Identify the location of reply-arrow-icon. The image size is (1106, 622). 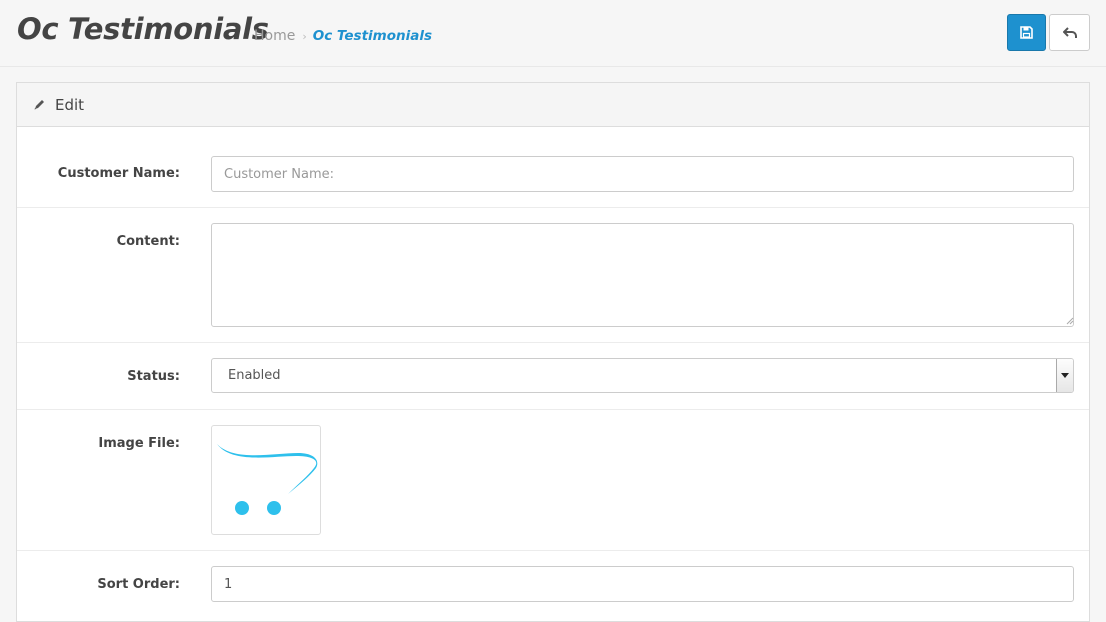
(1069, 32).